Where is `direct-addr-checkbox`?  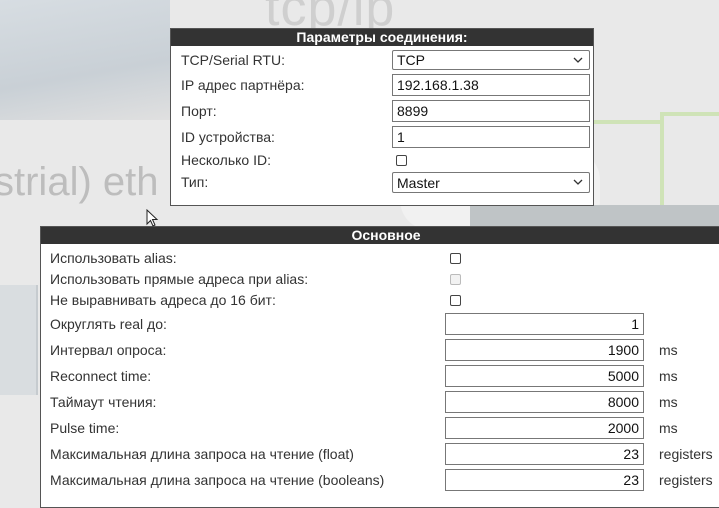 direct-addr-checkbox is located at coordinates (455, 279).